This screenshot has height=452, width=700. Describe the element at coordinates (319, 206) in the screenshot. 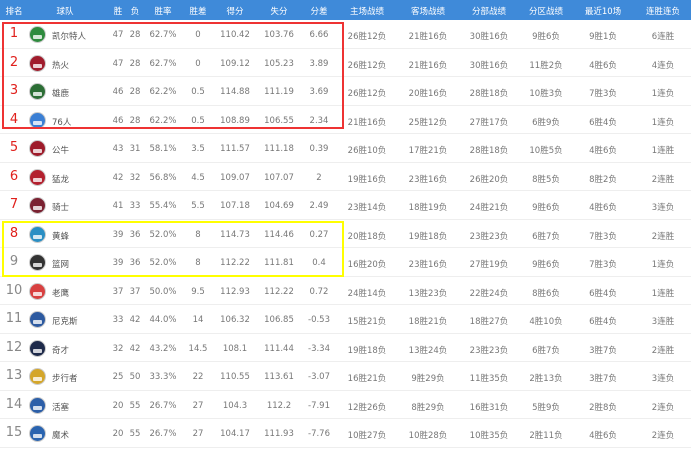

I see `point-diff: 2.49` at that location.